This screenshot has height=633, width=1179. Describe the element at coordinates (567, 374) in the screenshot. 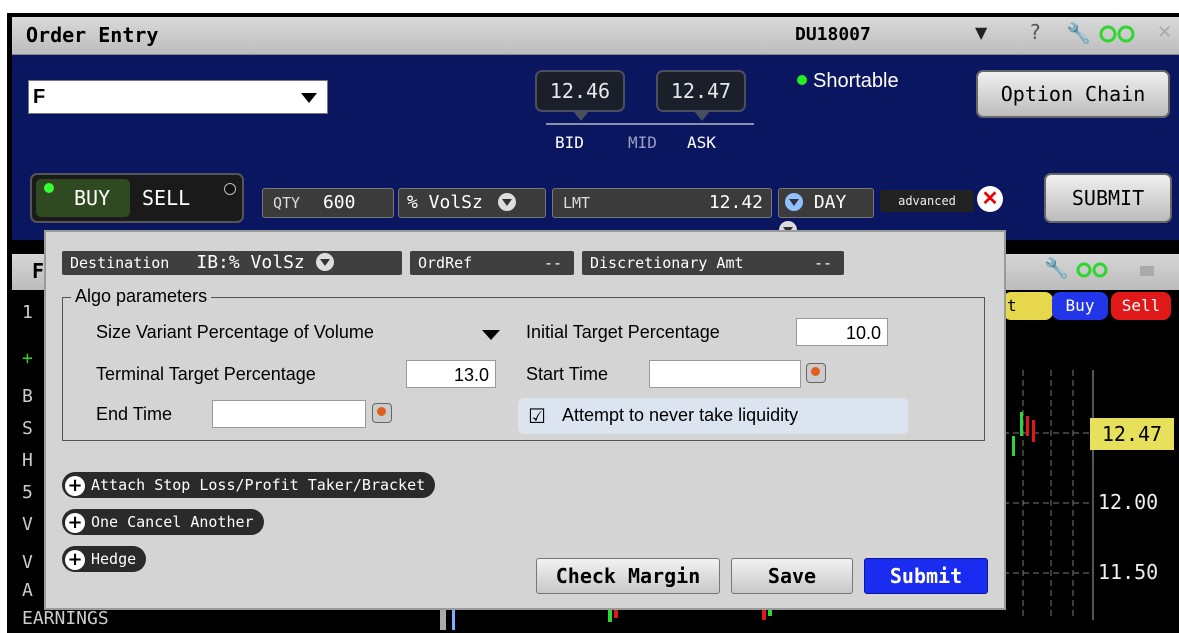

I see `start-time-label: Start Time` at that location.